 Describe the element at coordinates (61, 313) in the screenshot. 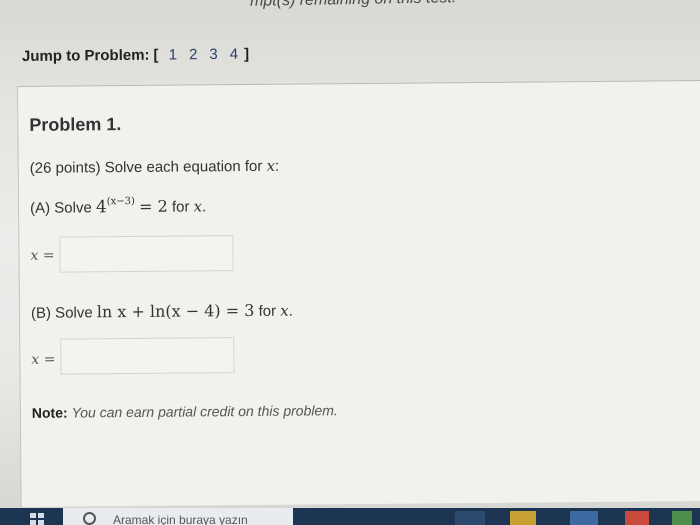

I see `part-b-prefix: (B) Solve` at that location.